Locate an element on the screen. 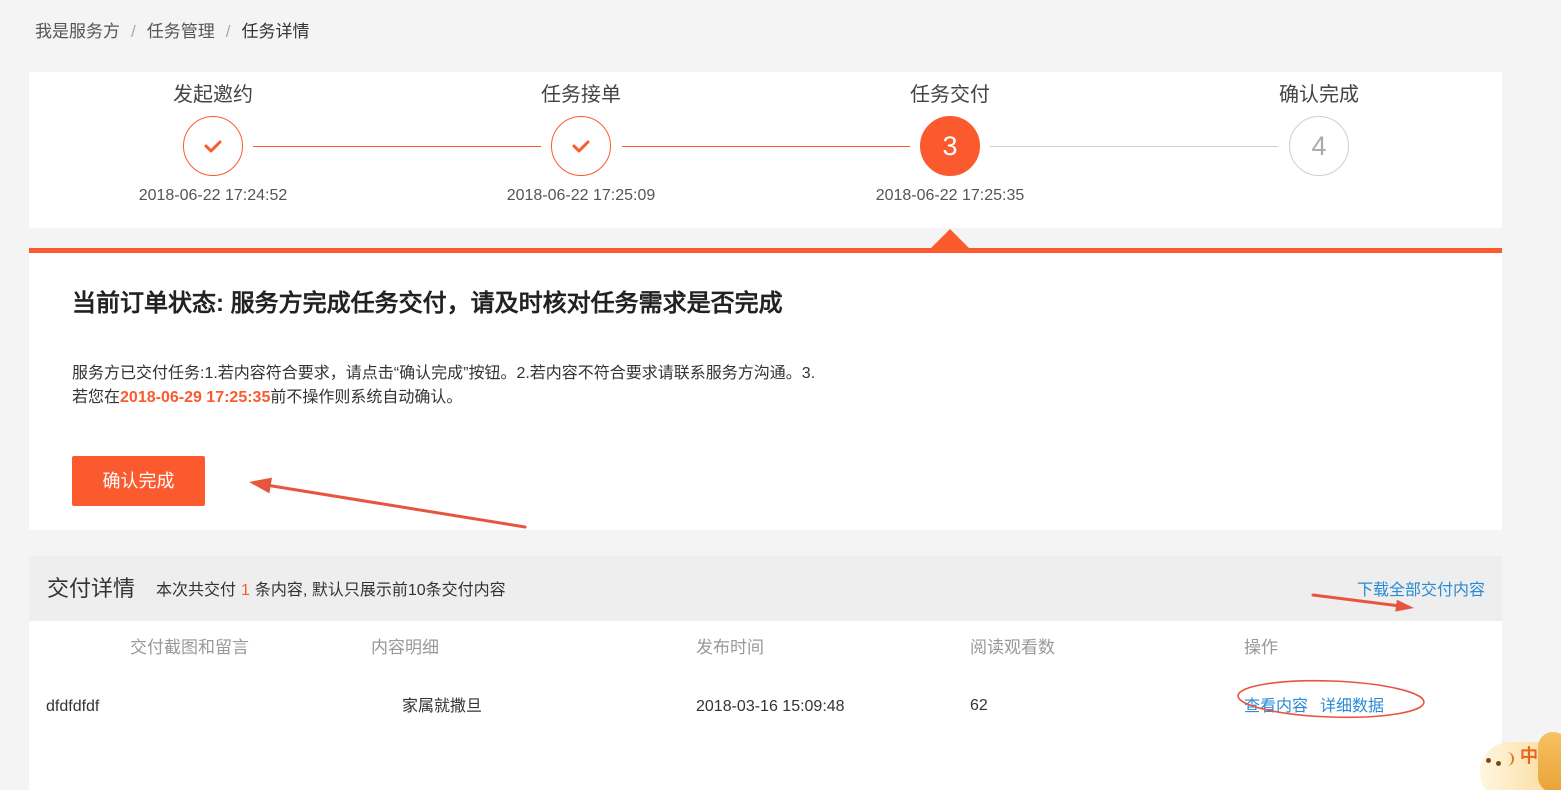 The height and width of the screenshot is (790, 1561). step-label: 任务接单 is located at coordinates (581, 95).